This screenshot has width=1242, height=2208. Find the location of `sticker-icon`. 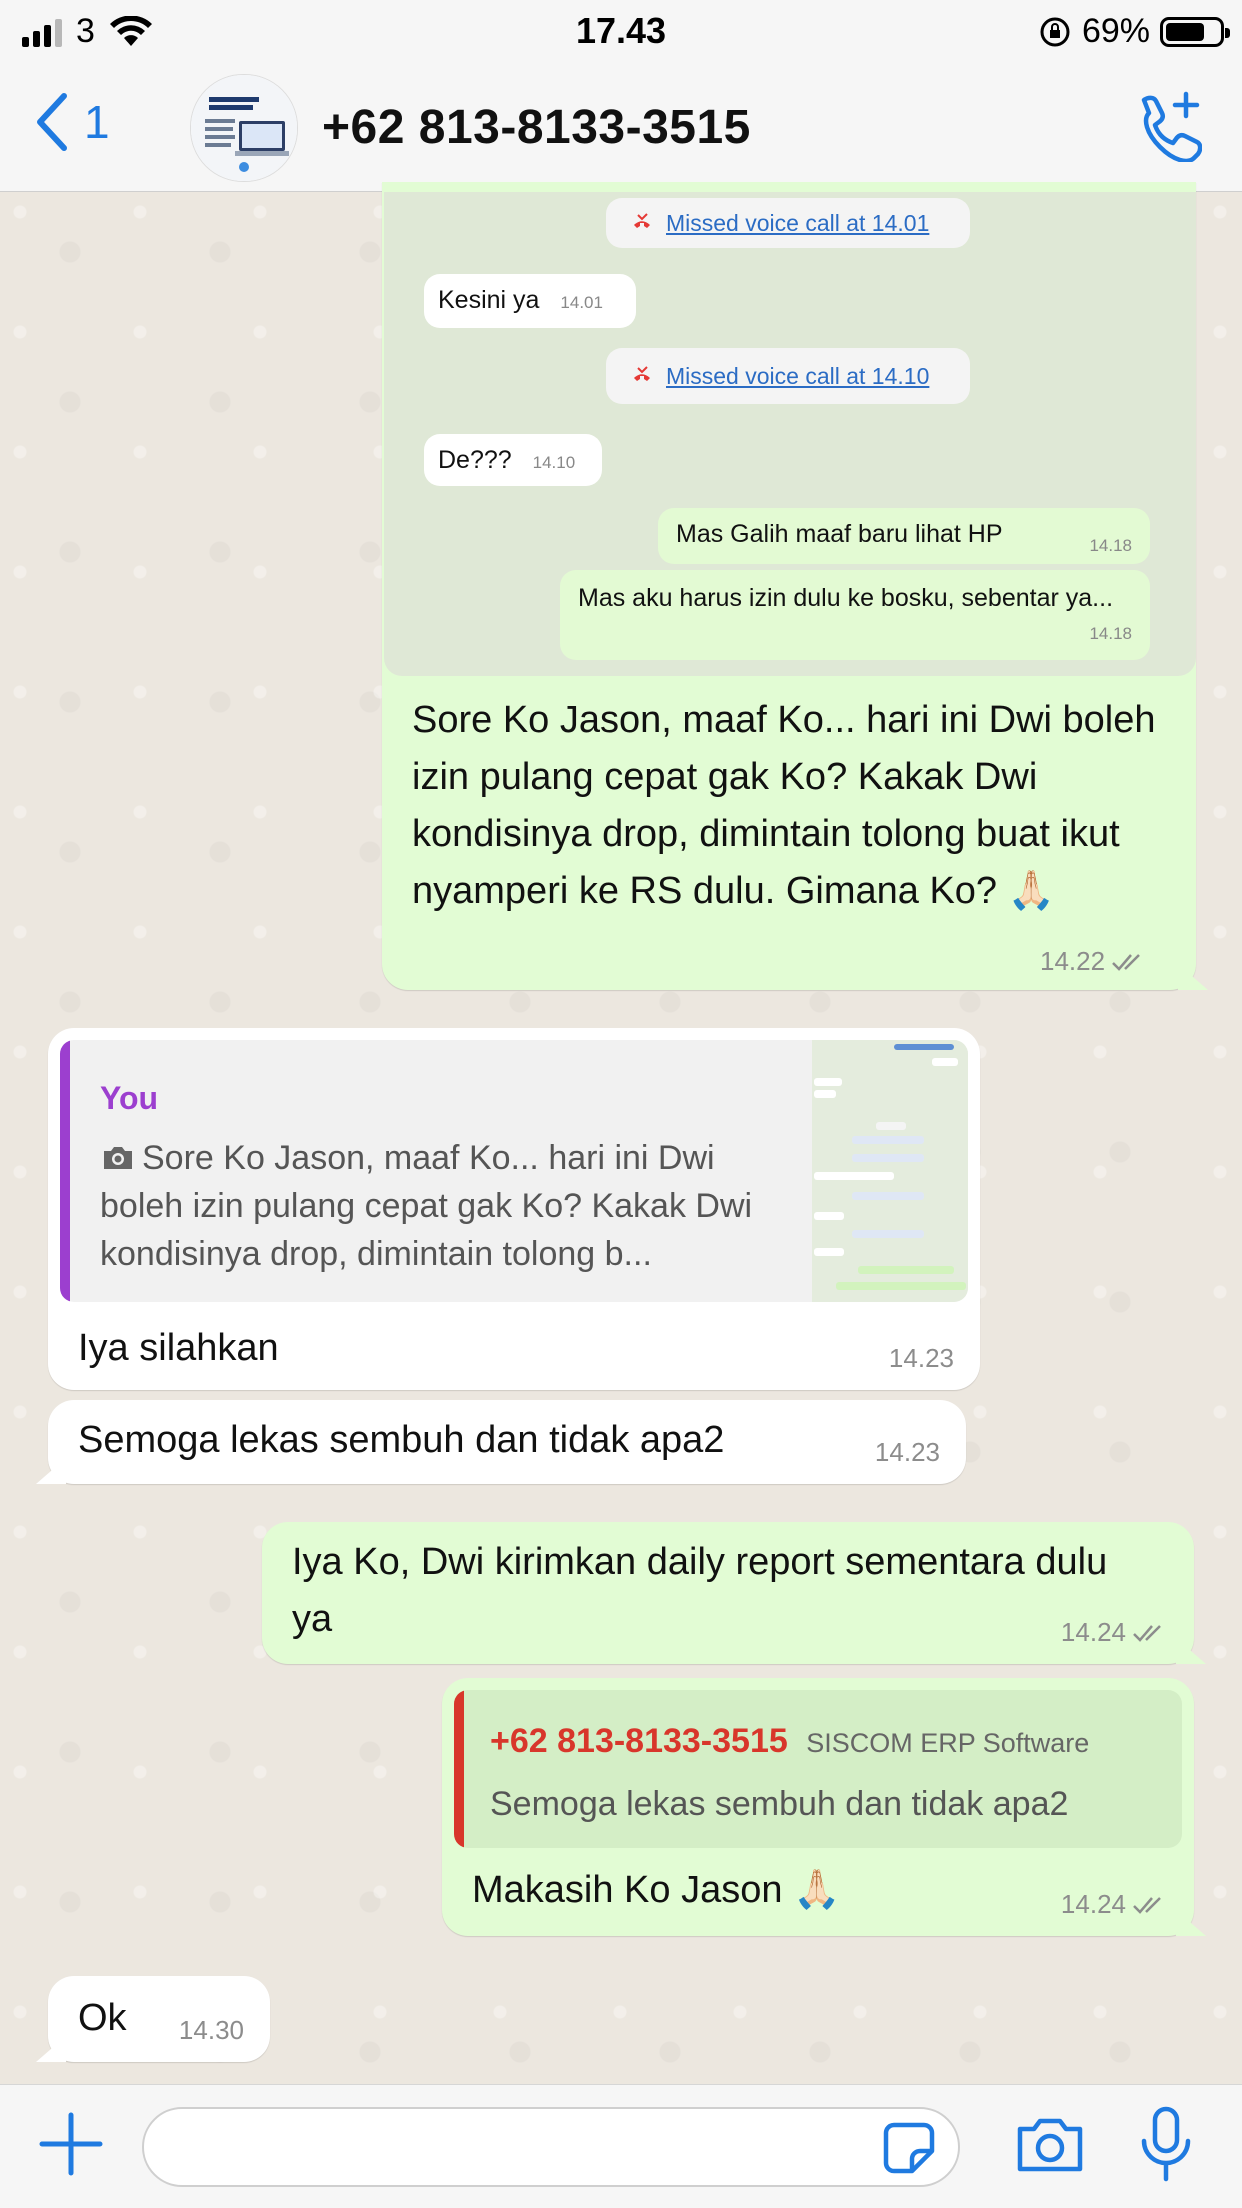

sticker-icon is located at coordinates (909, 2148).